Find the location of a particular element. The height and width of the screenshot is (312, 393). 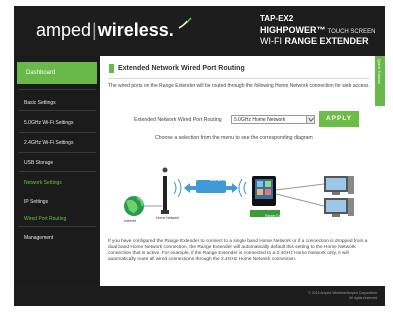

wifi-signal-icon is located at coordinates (185, 23).